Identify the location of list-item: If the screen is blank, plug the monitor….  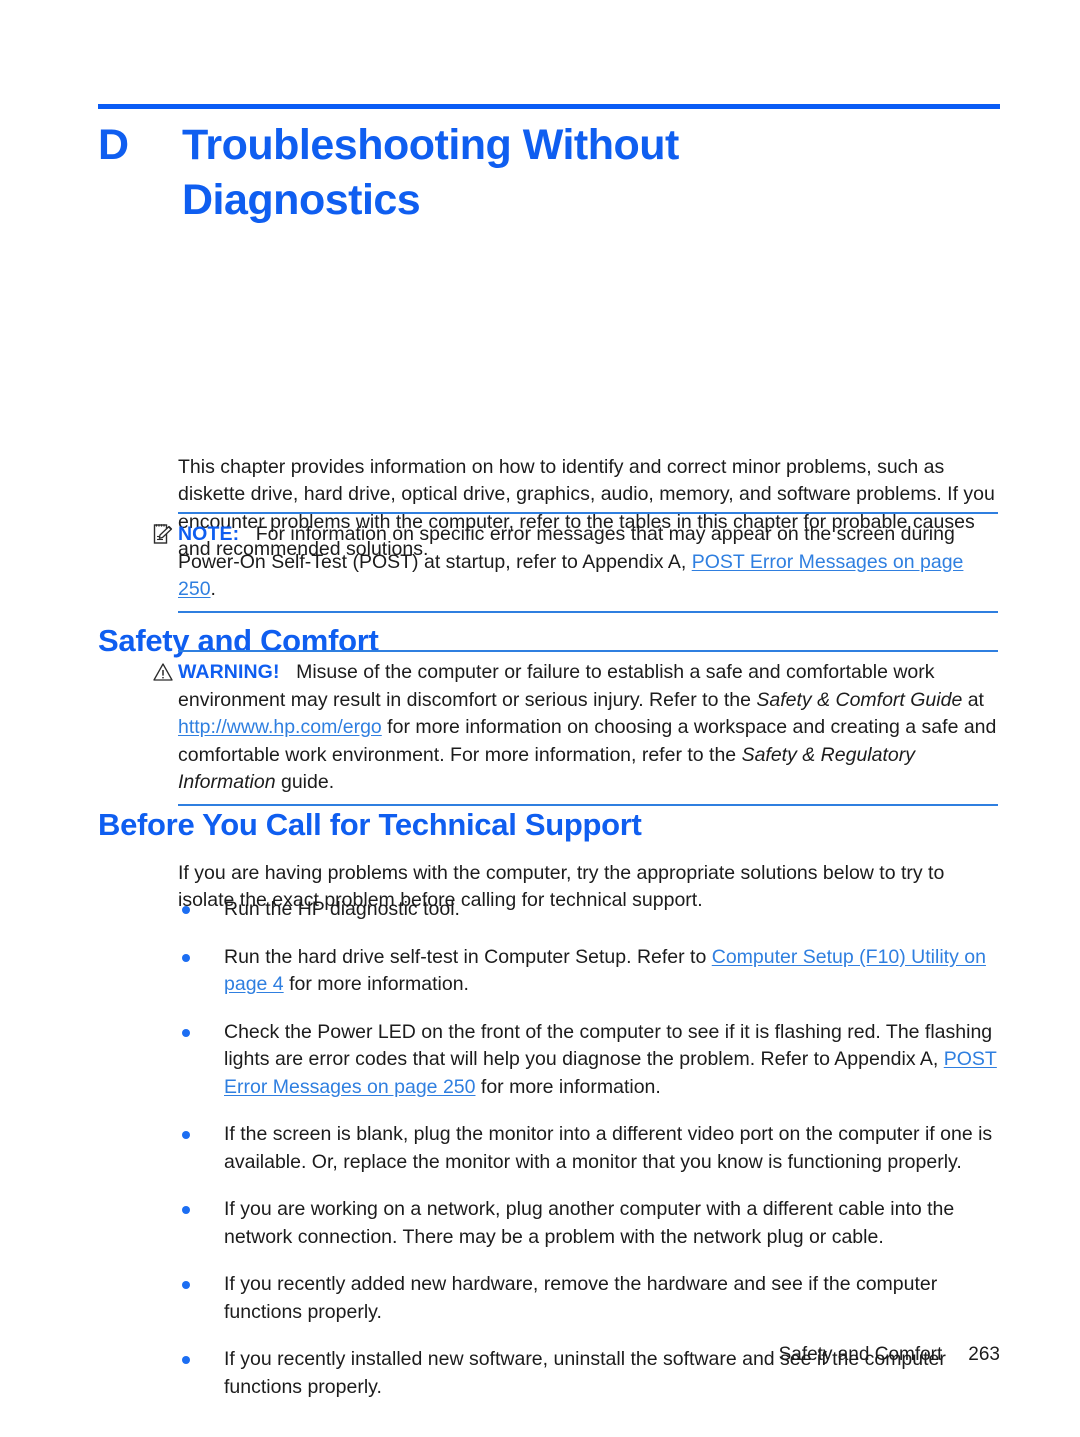
(589, 1148).